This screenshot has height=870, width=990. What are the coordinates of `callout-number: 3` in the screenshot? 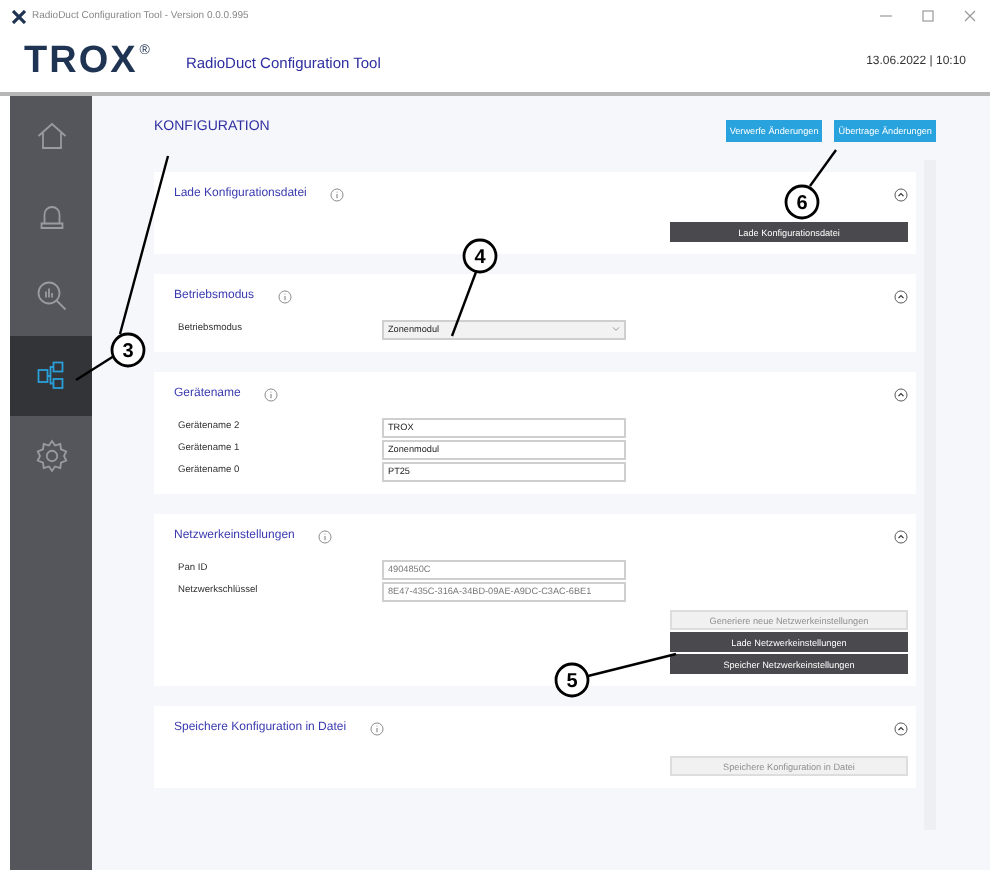 It's located at (128, 350).